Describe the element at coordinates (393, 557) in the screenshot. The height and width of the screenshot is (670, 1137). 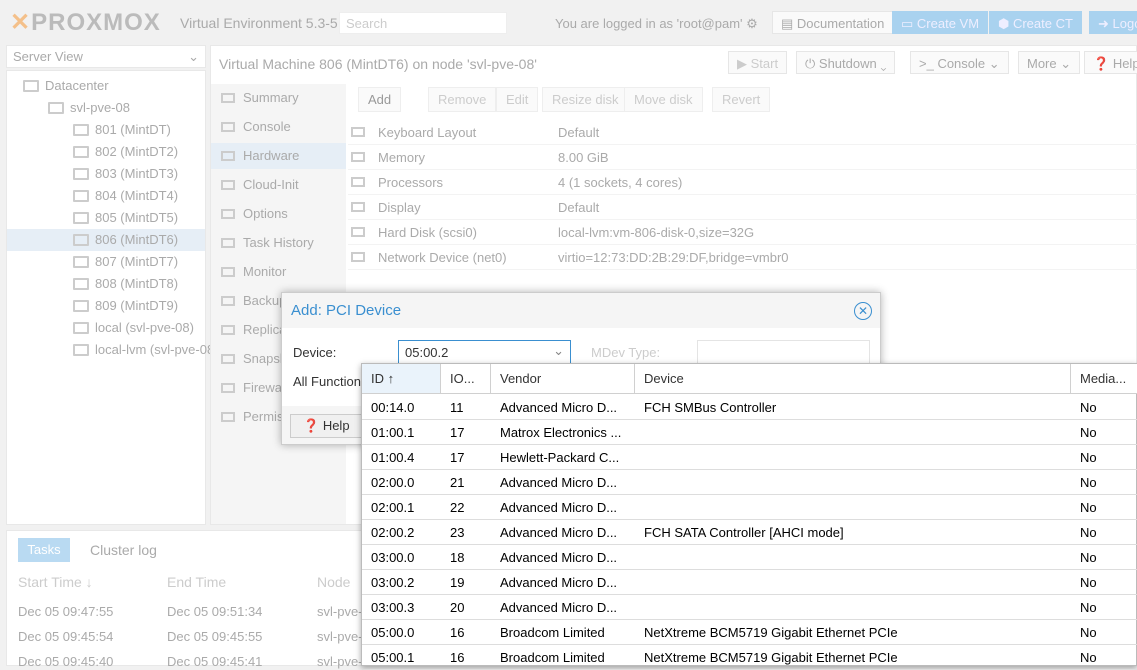
I see `table-cell: 03:00.0` at that location.